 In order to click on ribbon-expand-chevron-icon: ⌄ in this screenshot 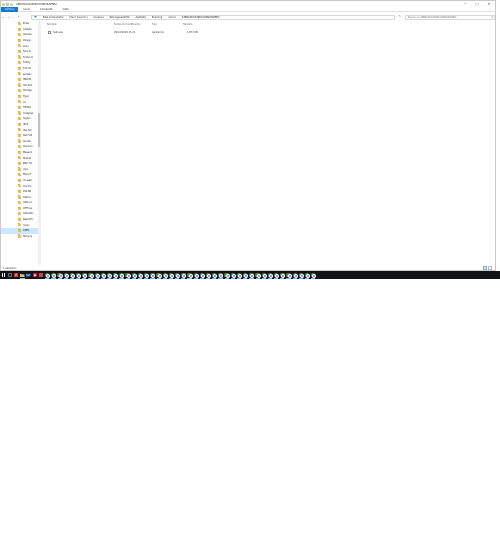, I will do `click(490, 9)`.